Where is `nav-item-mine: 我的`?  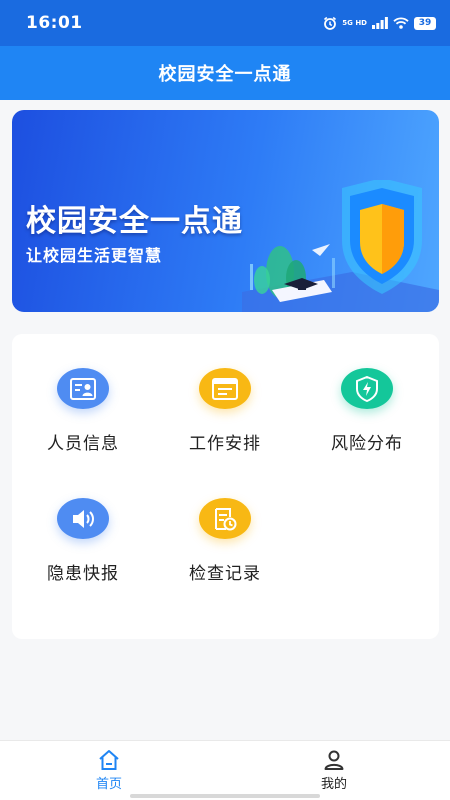 nav-item-mine: 我的 is located at coordinates (334, 770).